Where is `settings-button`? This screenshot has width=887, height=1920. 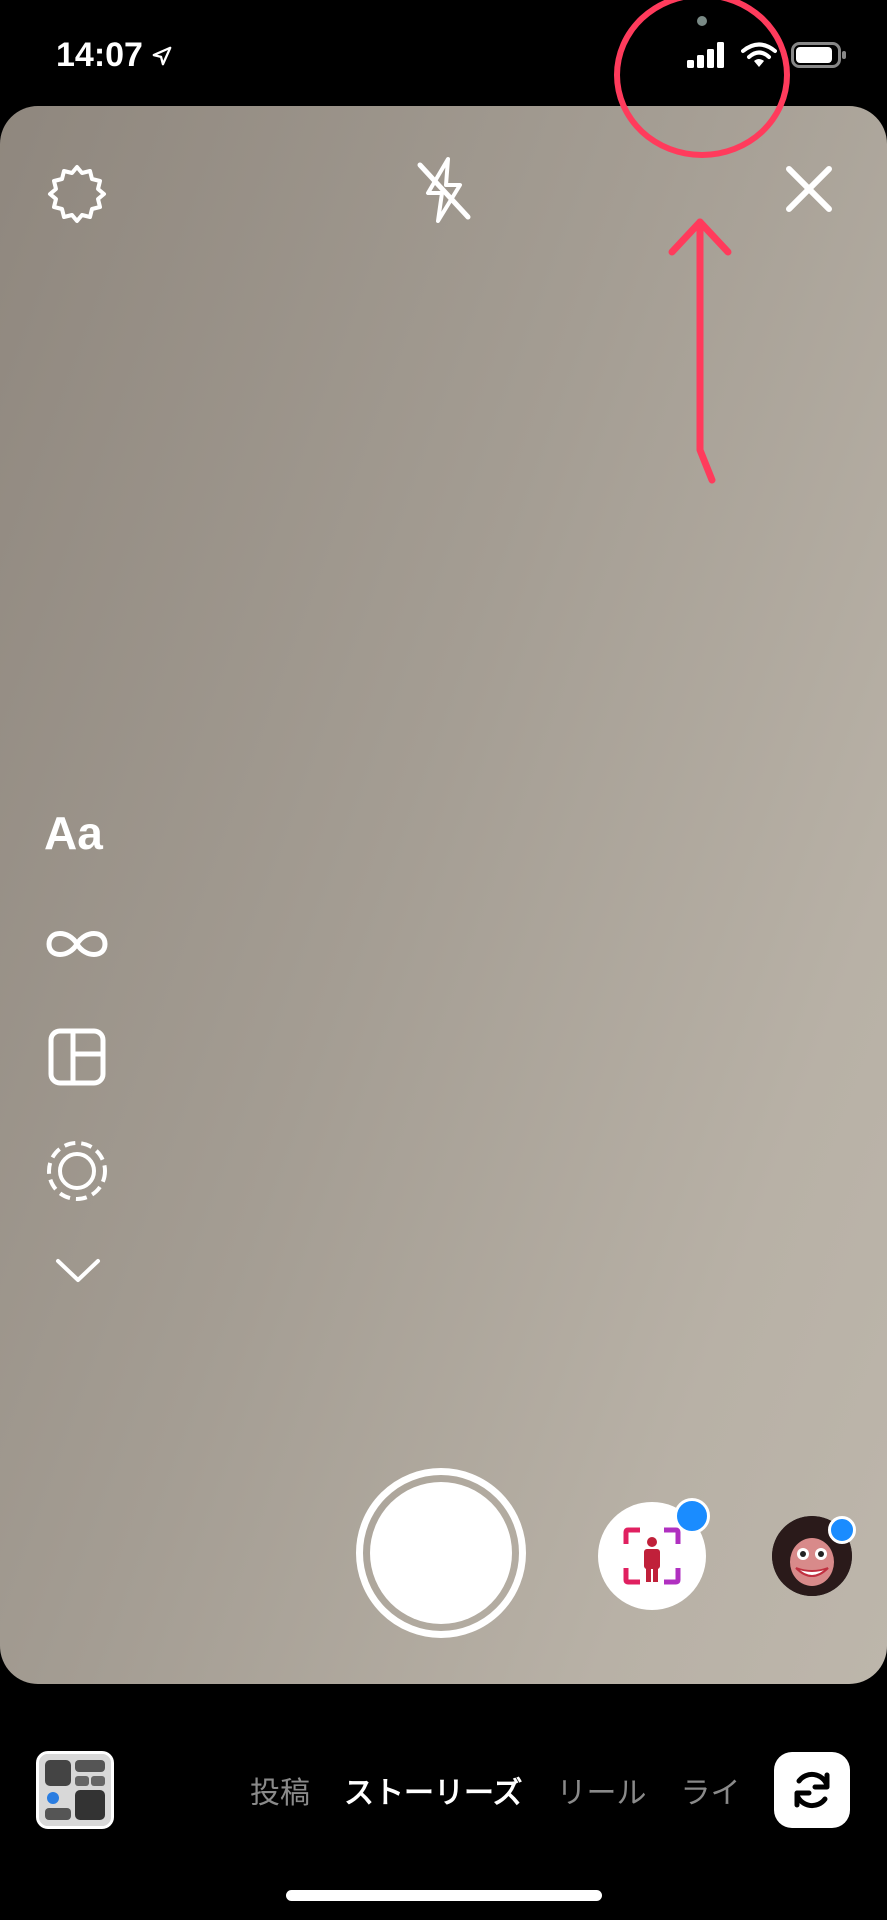 settings-button is located at coordinates (77, 193).